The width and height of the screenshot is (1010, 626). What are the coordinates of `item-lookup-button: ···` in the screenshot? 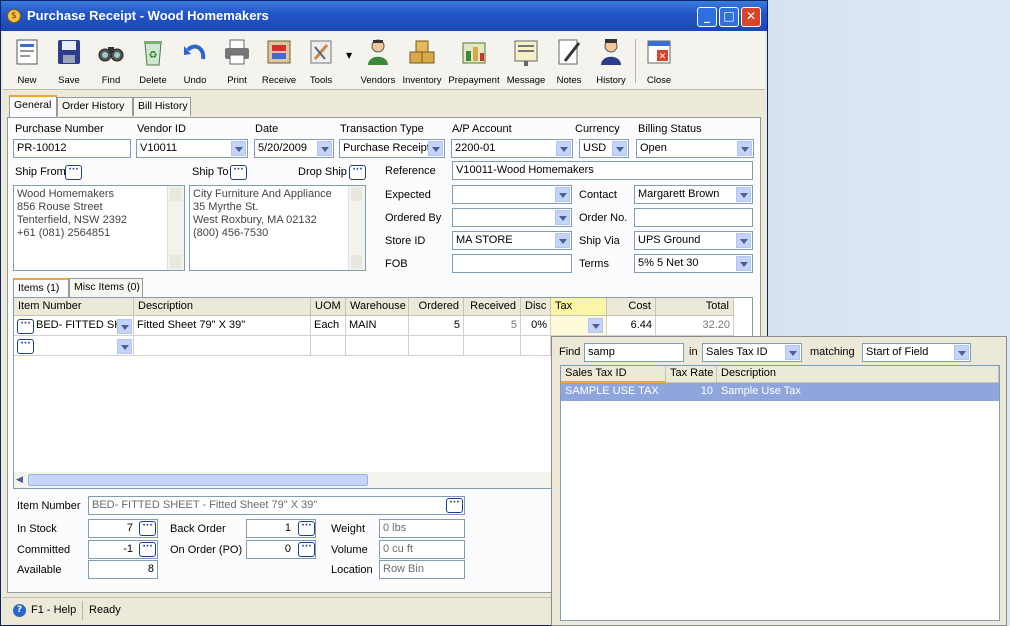 It's located at (25, 326).